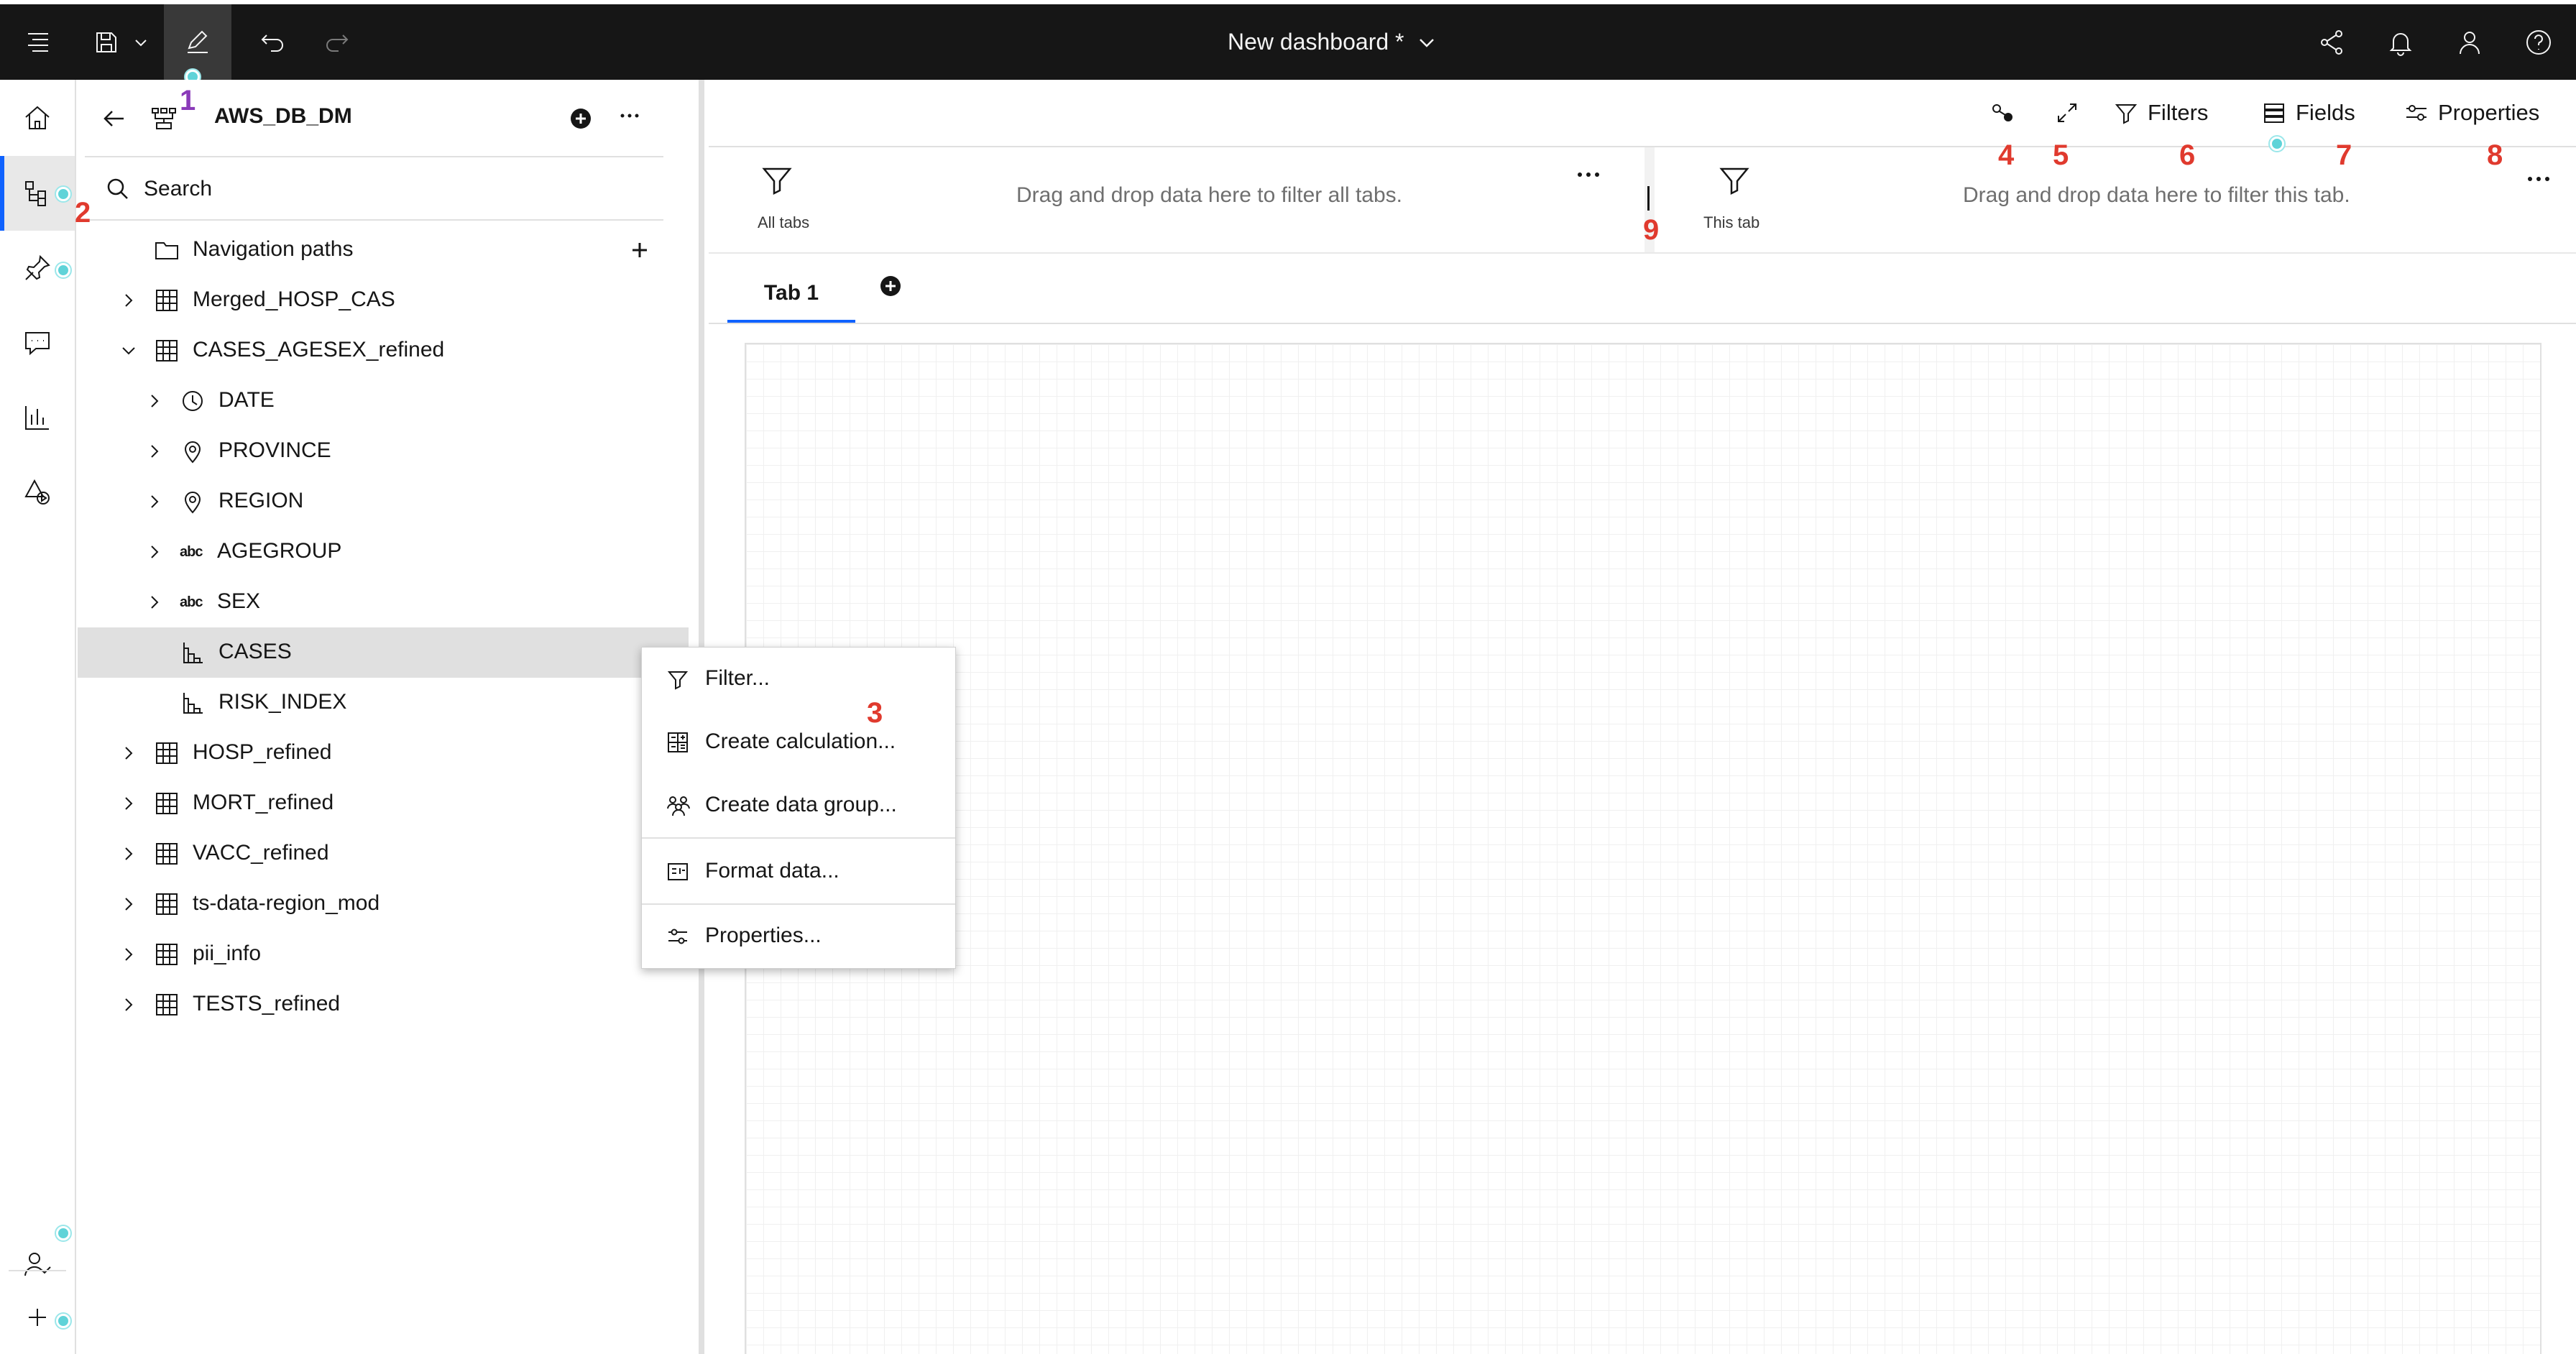 The width and height of the screenshot is (2576, 1354). What do you see at coordinates (2067, 113) in the screenshot?
I see `expand-icon` at bounding box center [2067, 113].